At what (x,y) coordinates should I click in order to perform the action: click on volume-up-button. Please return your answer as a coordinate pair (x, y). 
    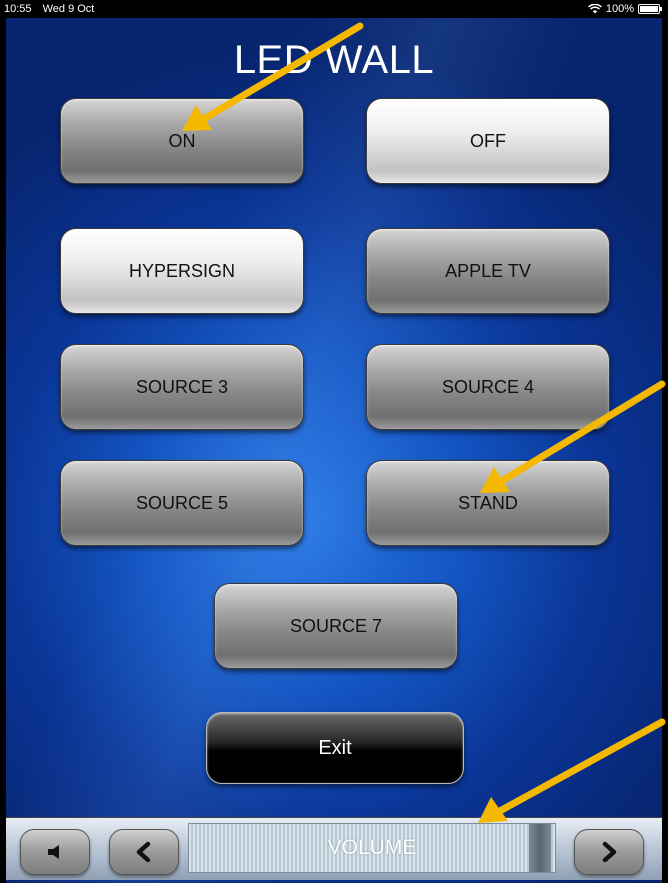
    Looking at the image, I should click on (609, 852).